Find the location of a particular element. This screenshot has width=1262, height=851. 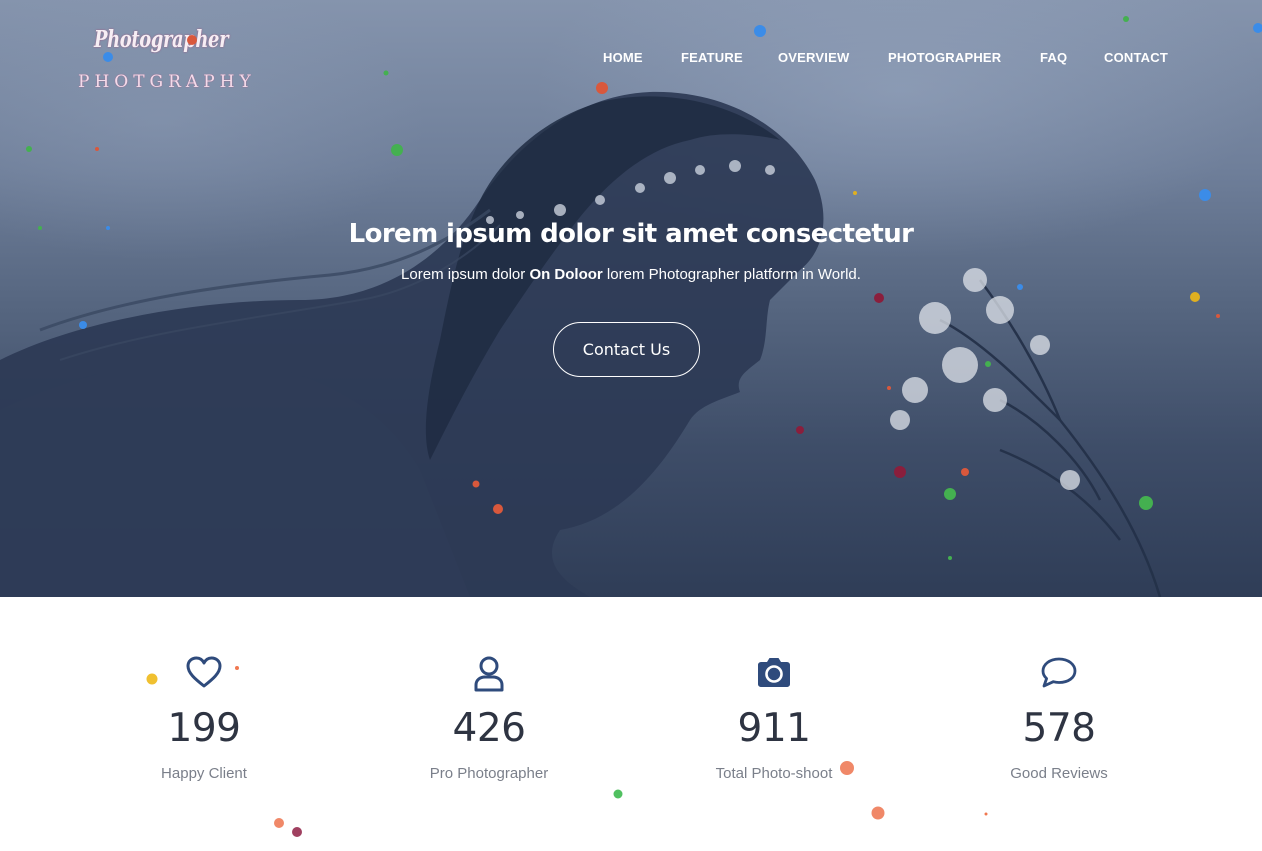

nav-item-feature: FEATURE is located at coordinates (712, 57).